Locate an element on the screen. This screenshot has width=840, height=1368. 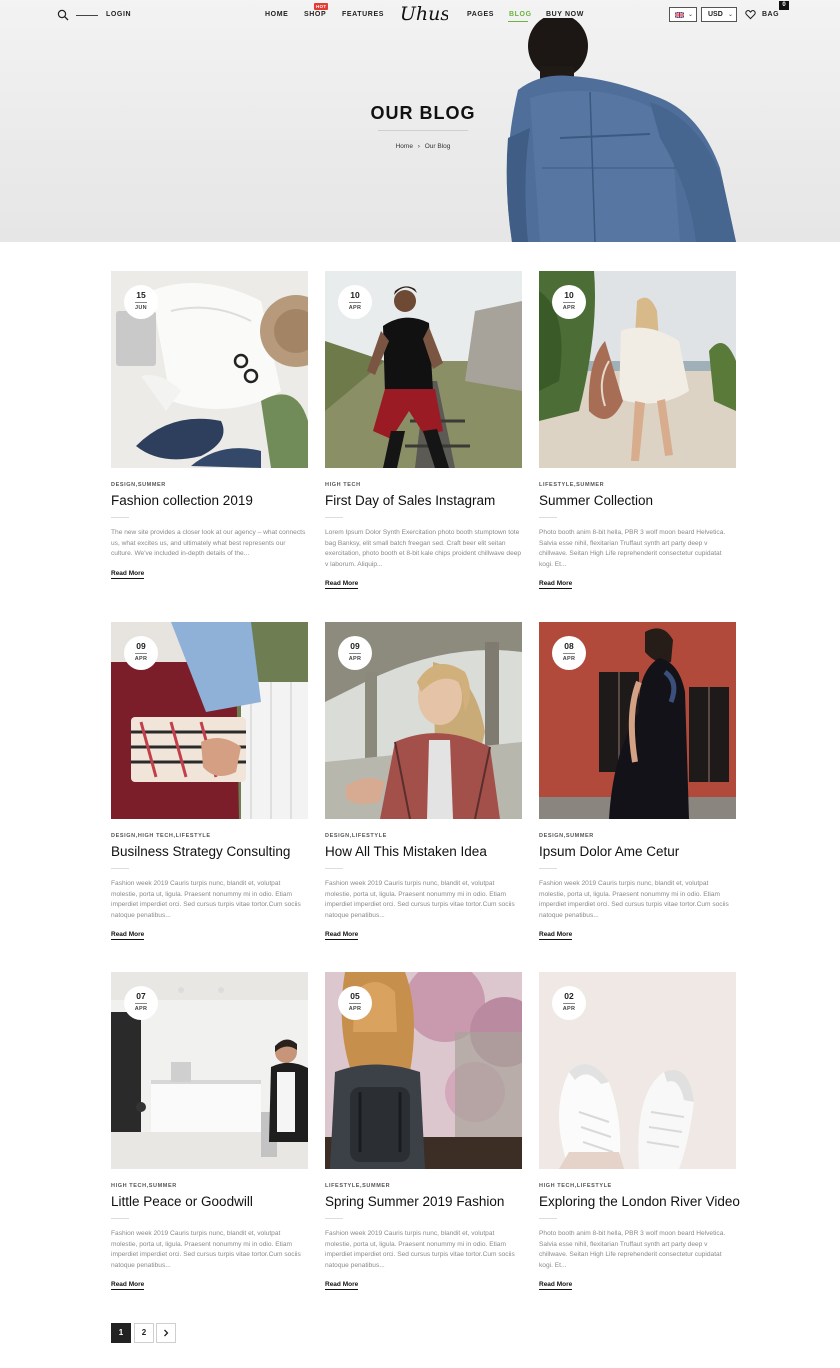
breadcrumb-home: Home is located at coordinates (404, 146).